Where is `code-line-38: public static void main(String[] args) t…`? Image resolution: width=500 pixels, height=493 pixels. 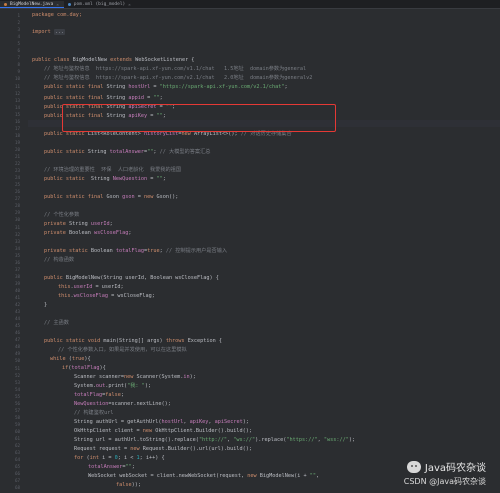 code-line-38: public static void main(String[] args) t… is located at coordinates (133, 341).